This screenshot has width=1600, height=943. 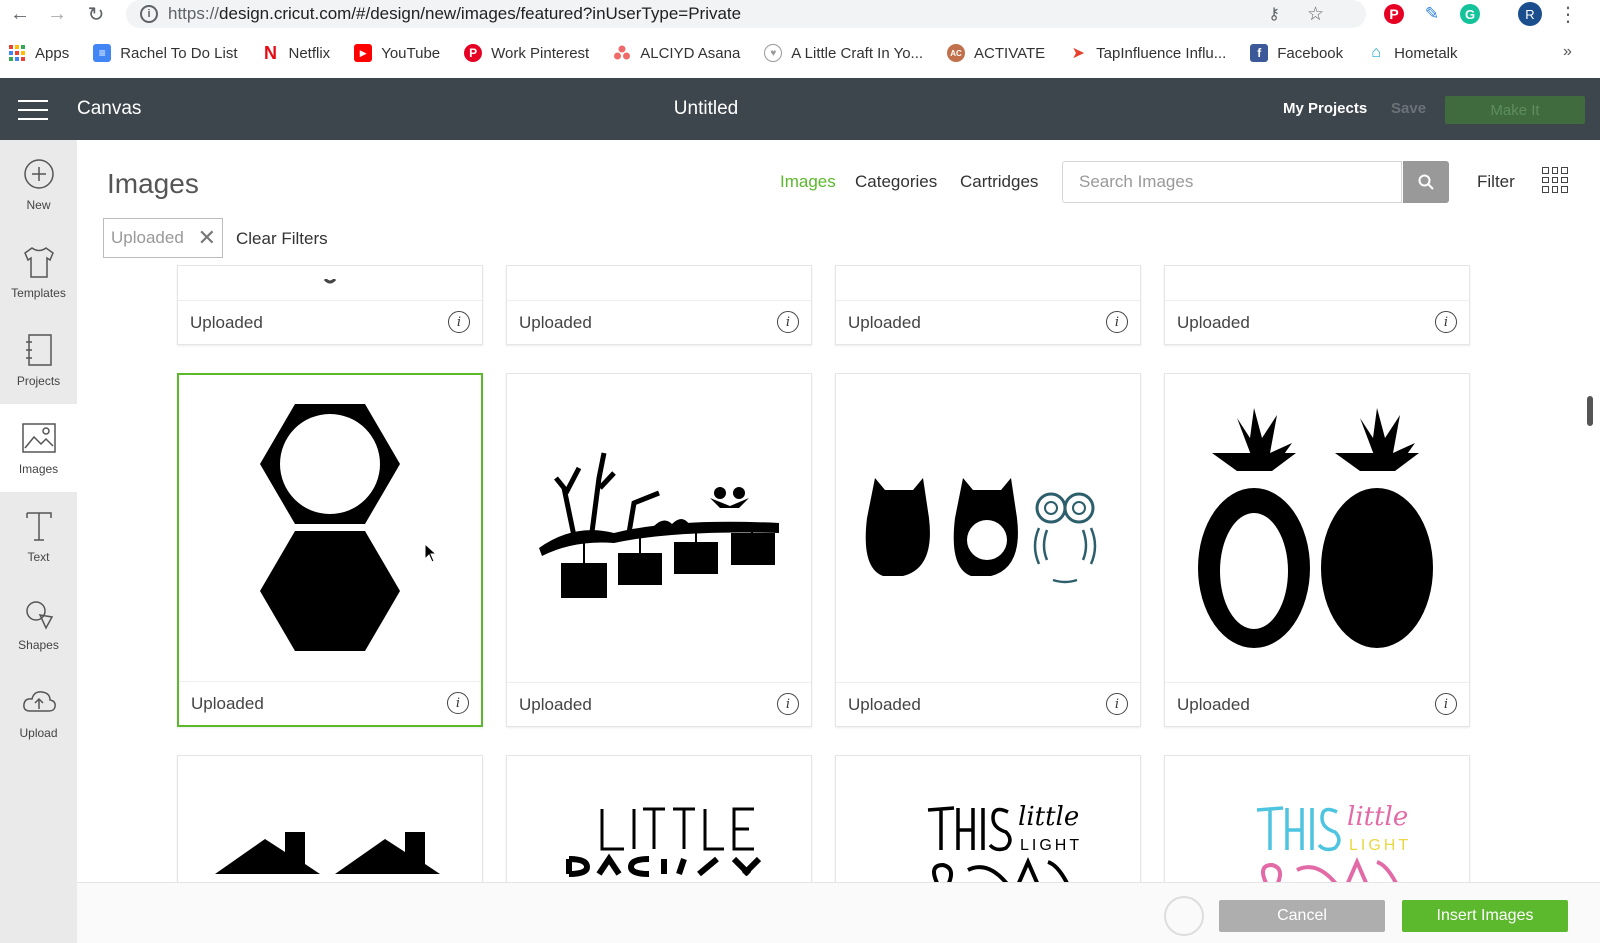 What do you see at coordinates (102, 53) in the screenshot?
I see `docs-icon: ≡` at bounding box center [102, 53].